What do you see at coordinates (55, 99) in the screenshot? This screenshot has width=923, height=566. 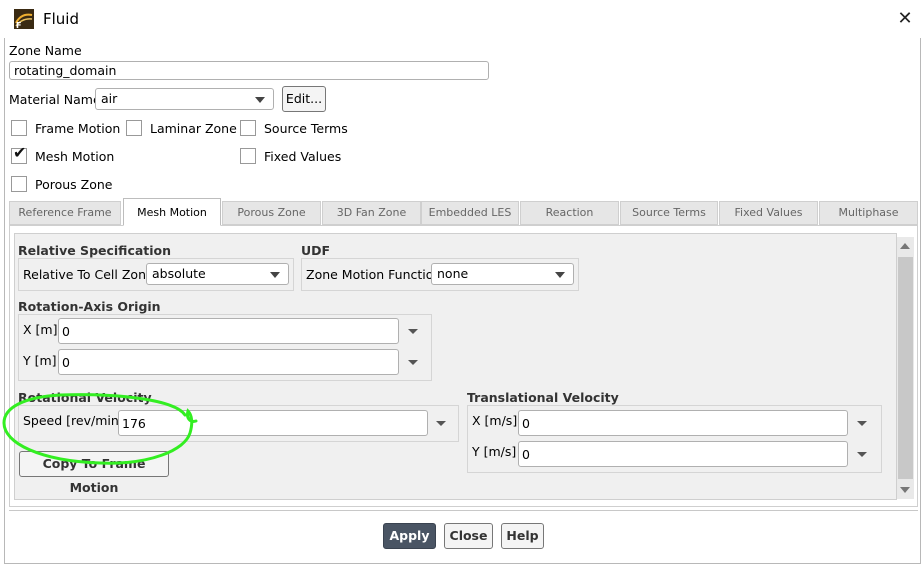 I see `material-name-label: Material Name` at bounding box center [55, 99].